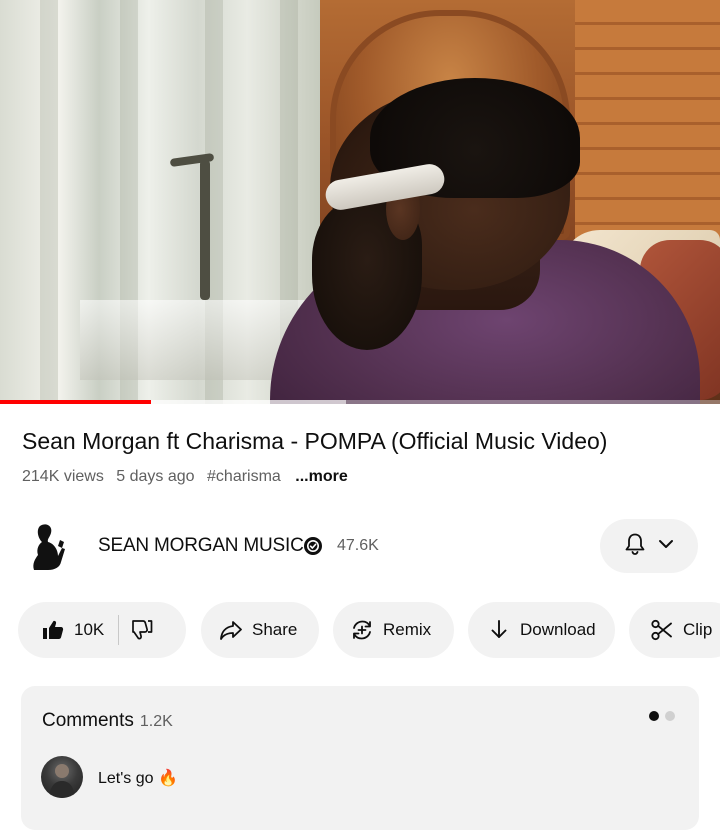 The width and height of the screenshot is (720, 832). I want to click on comments-label: Comments, so click(88, 720).